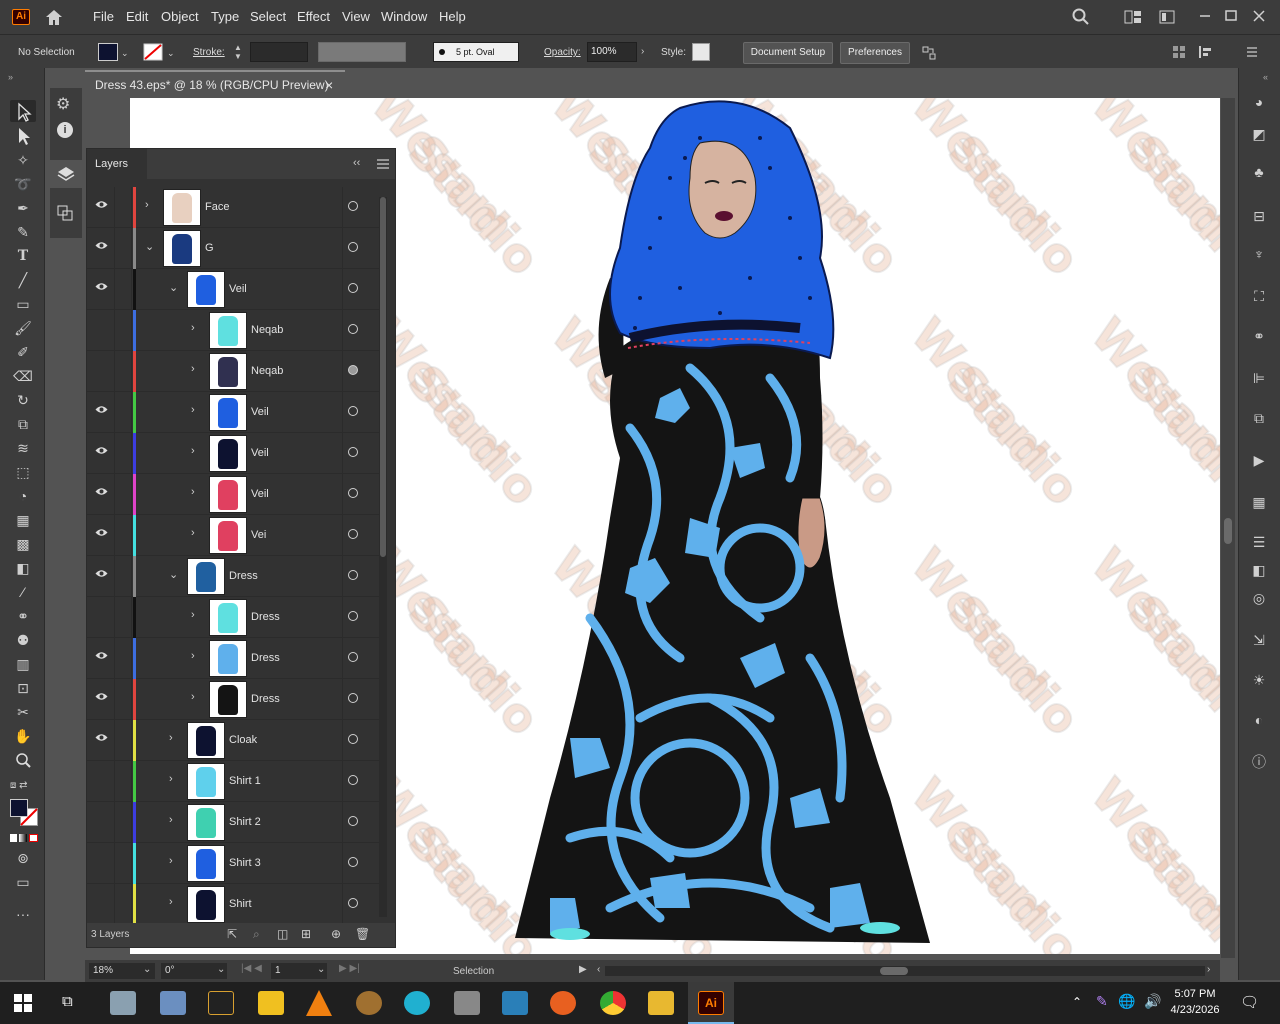 This screenshot has width=1280, height=1024. Describe the element at coordinates (23, 400) in the screenshot. I see `rotate-tool-icon: ↻` at that location.